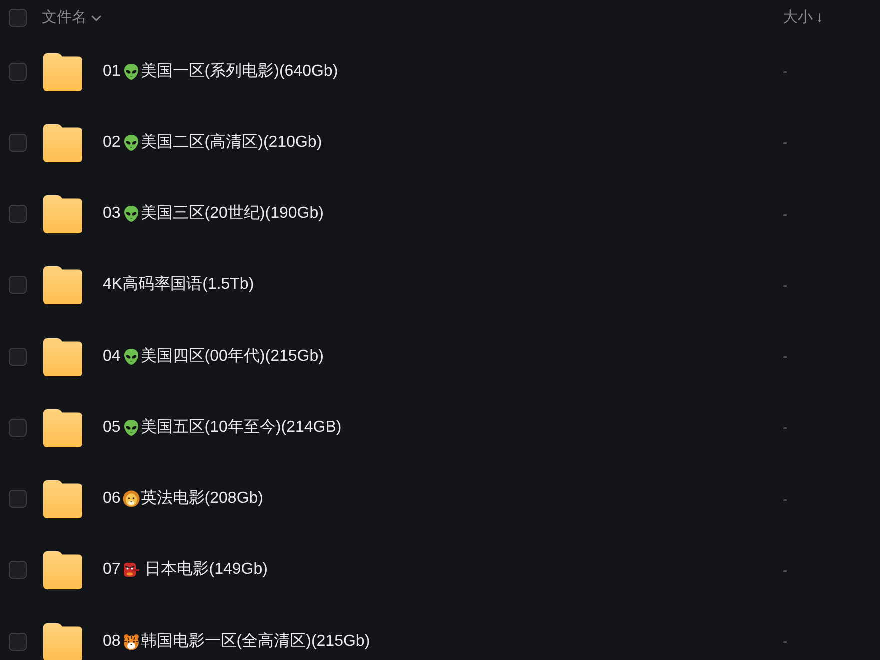 This screenshot has height=660, width=880. Describe the element at coordinates (112, 356) in the screenshot. I see `file-number: 04` at that location.